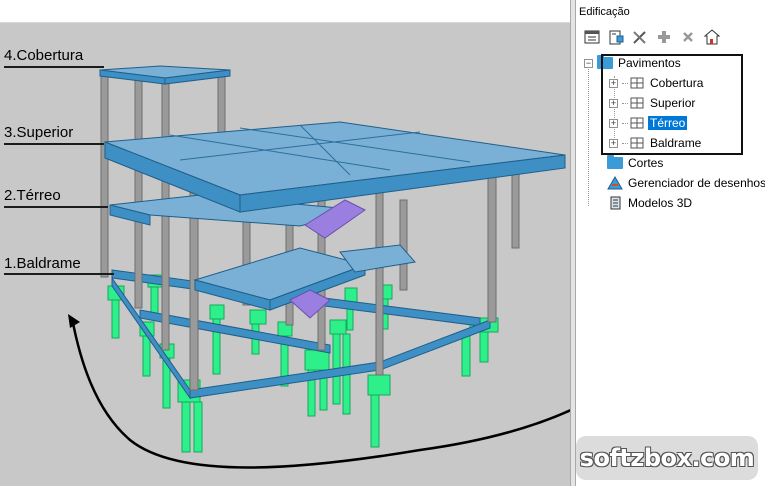  I want to click on tree-node-gerenciador: Gerenciador de desenhos, so click(686, 183).